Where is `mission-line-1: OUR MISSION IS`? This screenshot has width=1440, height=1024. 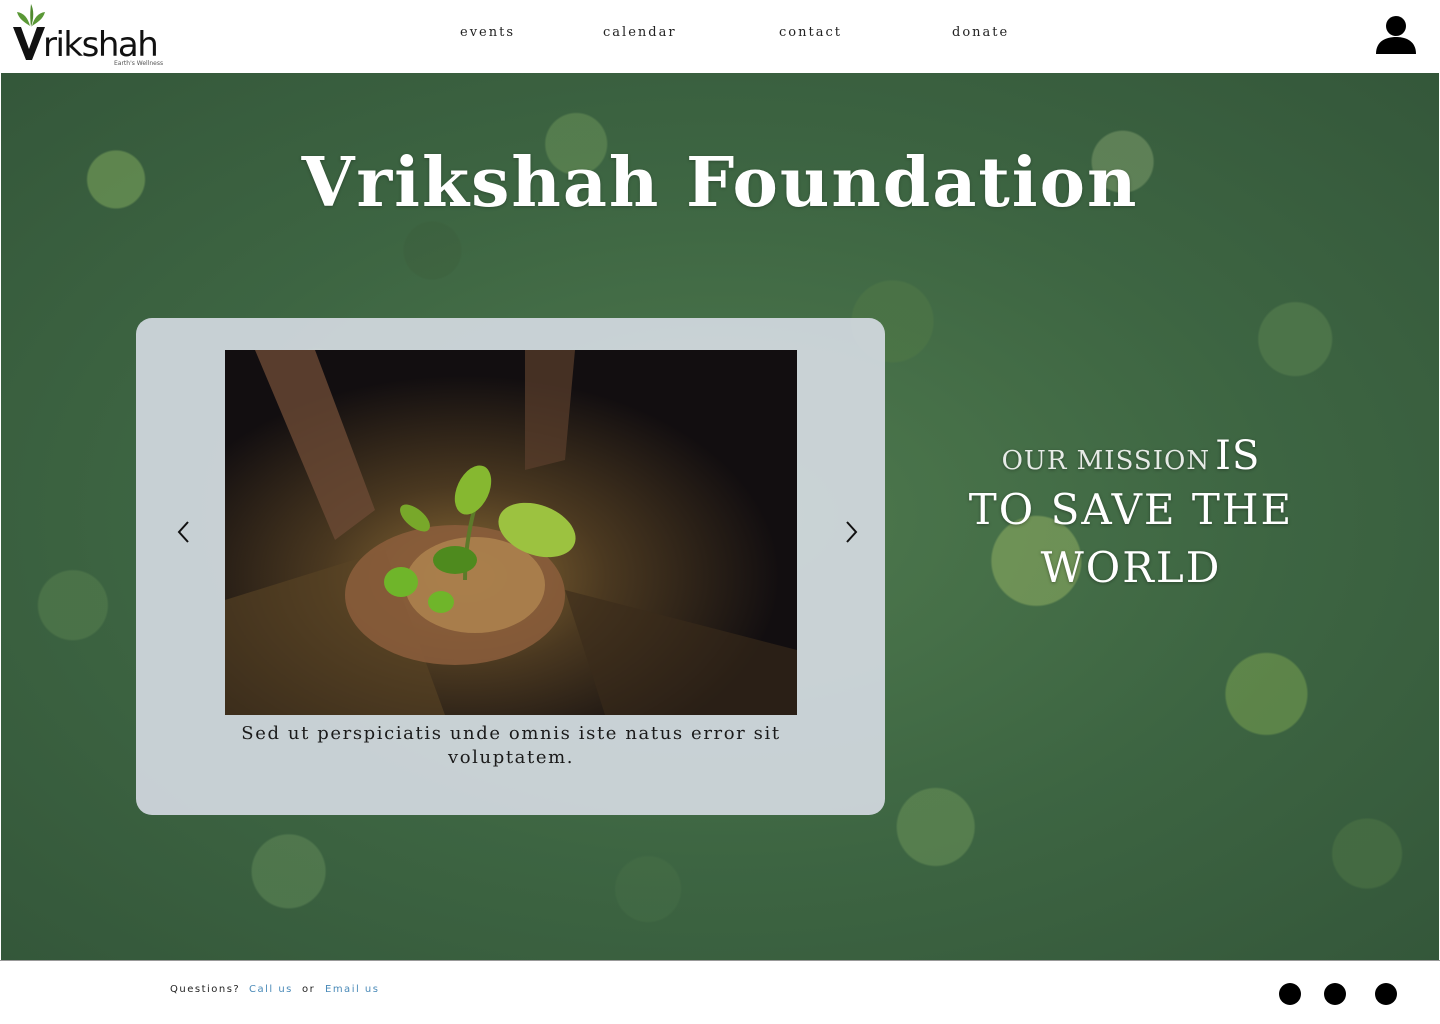
mission-line-1: OUR MISSION IS is located at coordinates (1131, 456).